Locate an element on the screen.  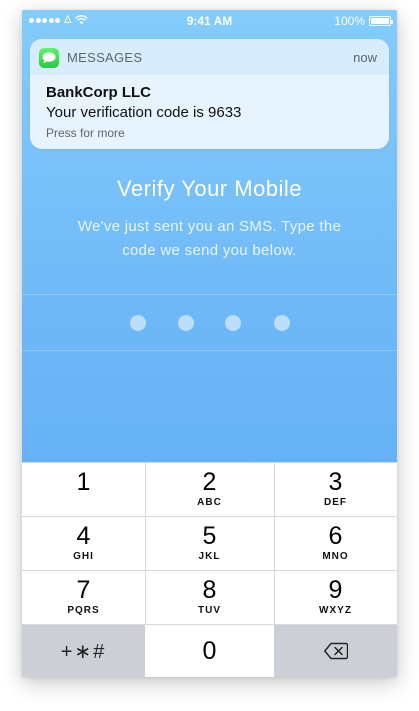
key-digit: 6 is located at coordinates (335, 536).